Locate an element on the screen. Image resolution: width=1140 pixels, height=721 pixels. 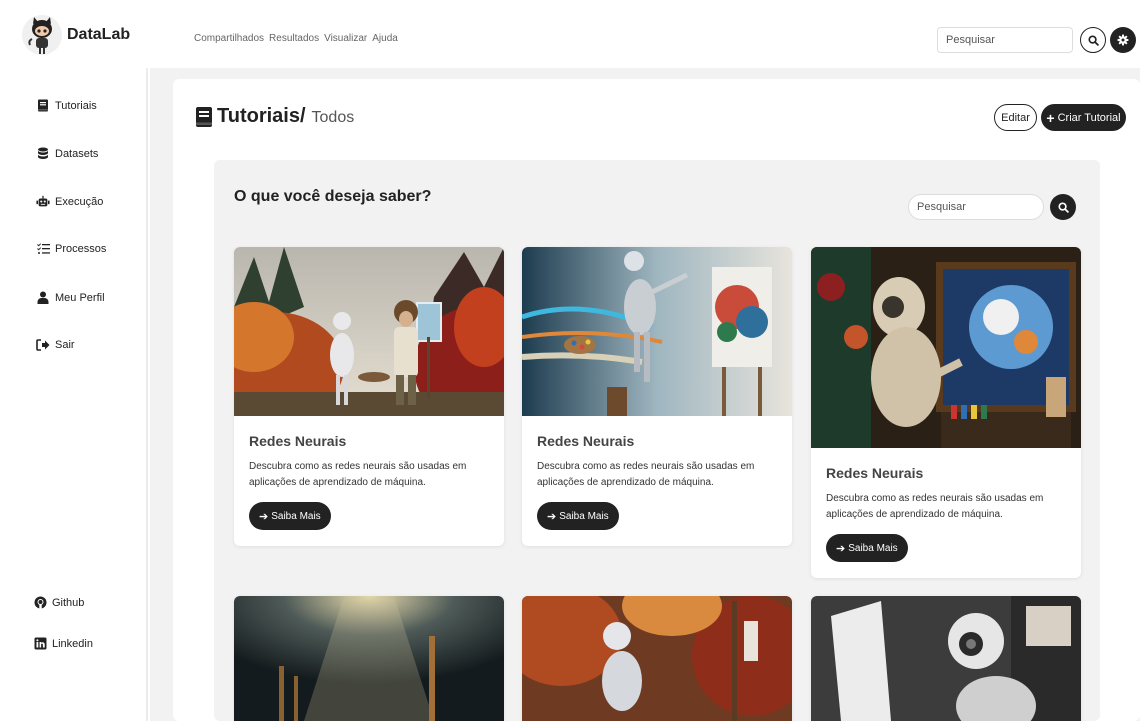
sign-out-icon is located at coordinates (43, 345).